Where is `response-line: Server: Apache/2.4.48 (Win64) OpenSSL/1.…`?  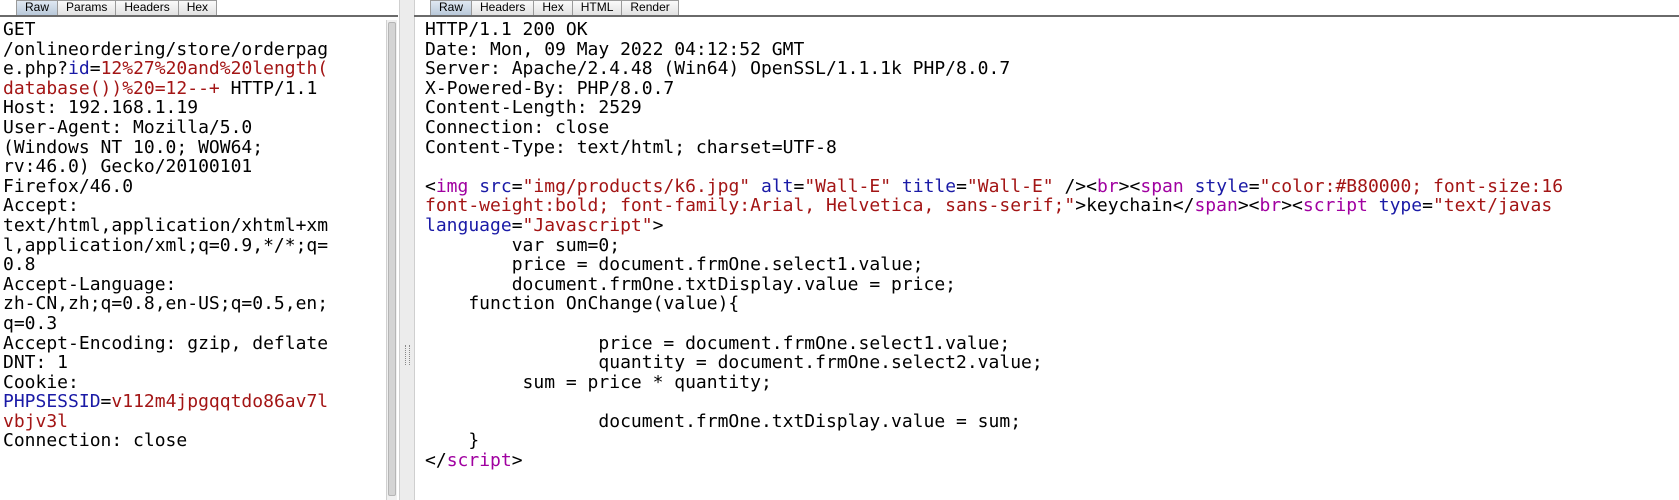 response-line: Server: Apache/2.4.48 (Win64) OpenSSL/1.… is located at coordinates (1052, 69).